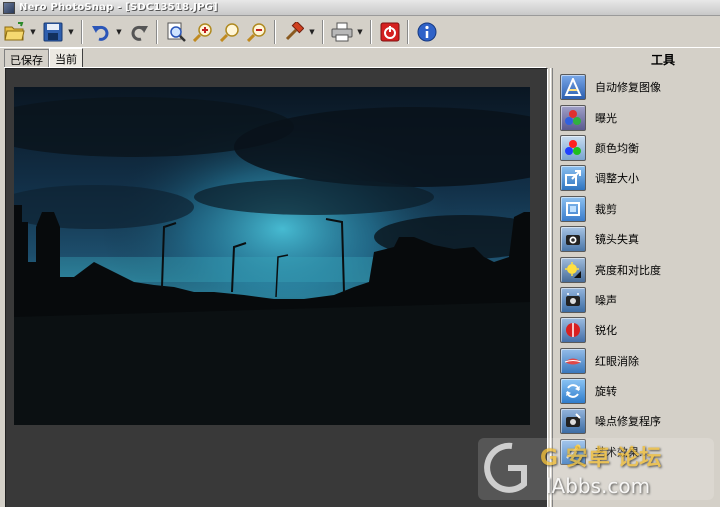 The height and width of the screenshot is (507, 720). What do you see at coordinates (606, 300) in the screenshot?
I see `tool-label: 噪声` at bounding box center [606, 300].